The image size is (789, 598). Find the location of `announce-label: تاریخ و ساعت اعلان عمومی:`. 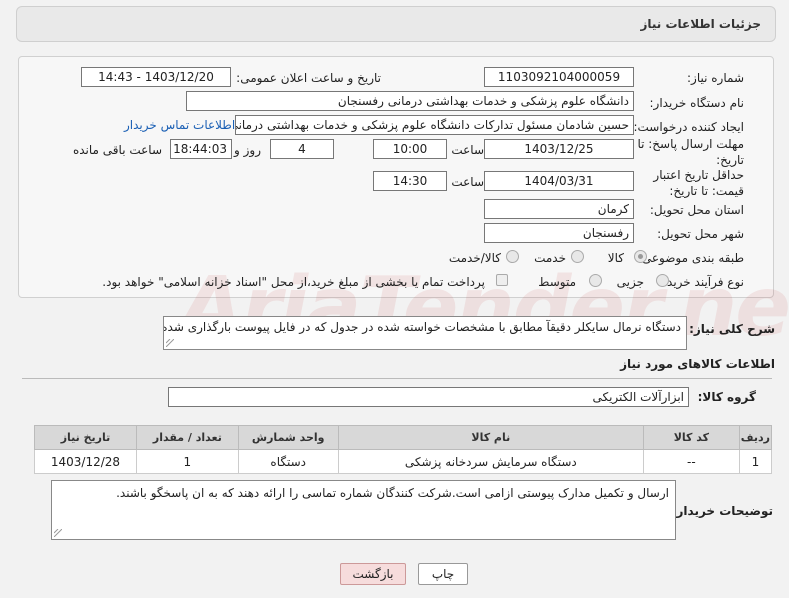

announce-label: تاریخ و ساعت اعلان عمومی: is located at coordinates (308, 78).